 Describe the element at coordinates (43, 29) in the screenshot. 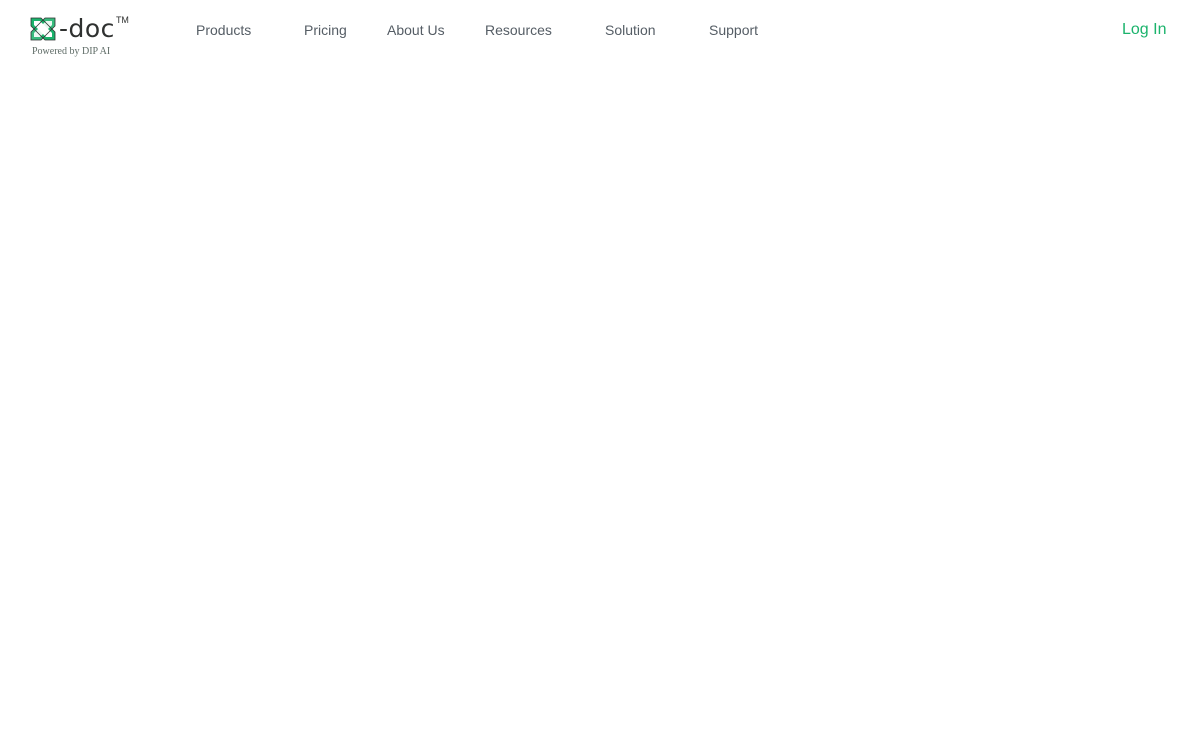

I see `s-doc-logo-icon` at that location.